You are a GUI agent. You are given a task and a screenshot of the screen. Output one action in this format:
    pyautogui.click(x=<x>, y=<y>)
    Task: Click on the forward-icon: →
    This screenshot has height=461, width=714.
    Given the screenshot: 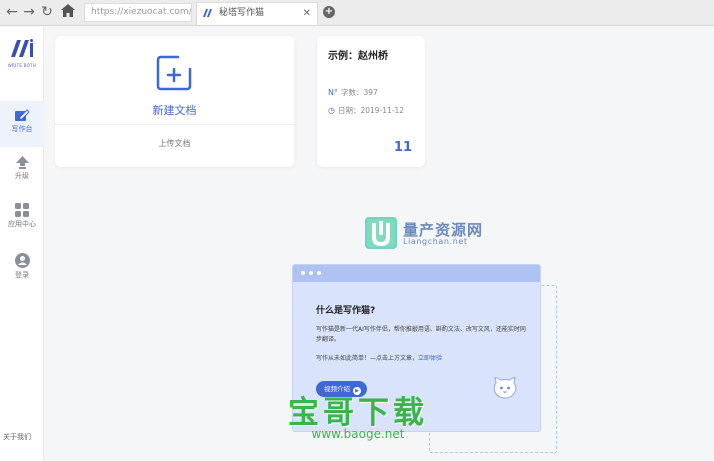 What is the action you would take?
    pyautogui.click(x=29, y=12)
    